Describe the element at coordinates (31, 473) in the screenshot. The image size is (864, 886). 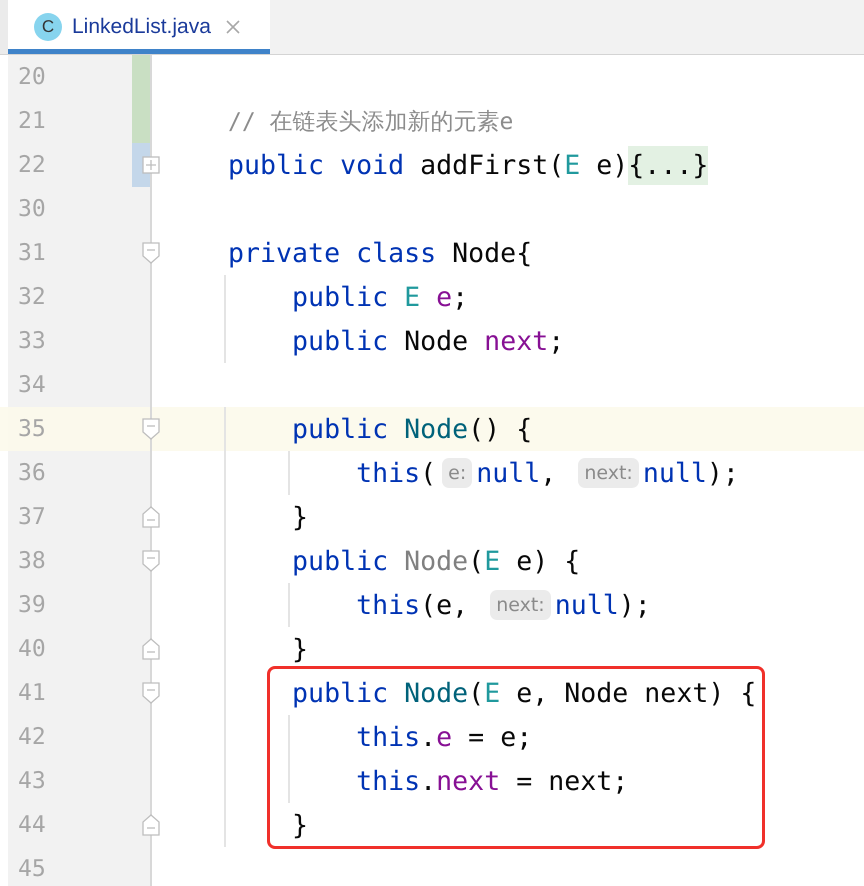
I see `line-number: 36` at that location.